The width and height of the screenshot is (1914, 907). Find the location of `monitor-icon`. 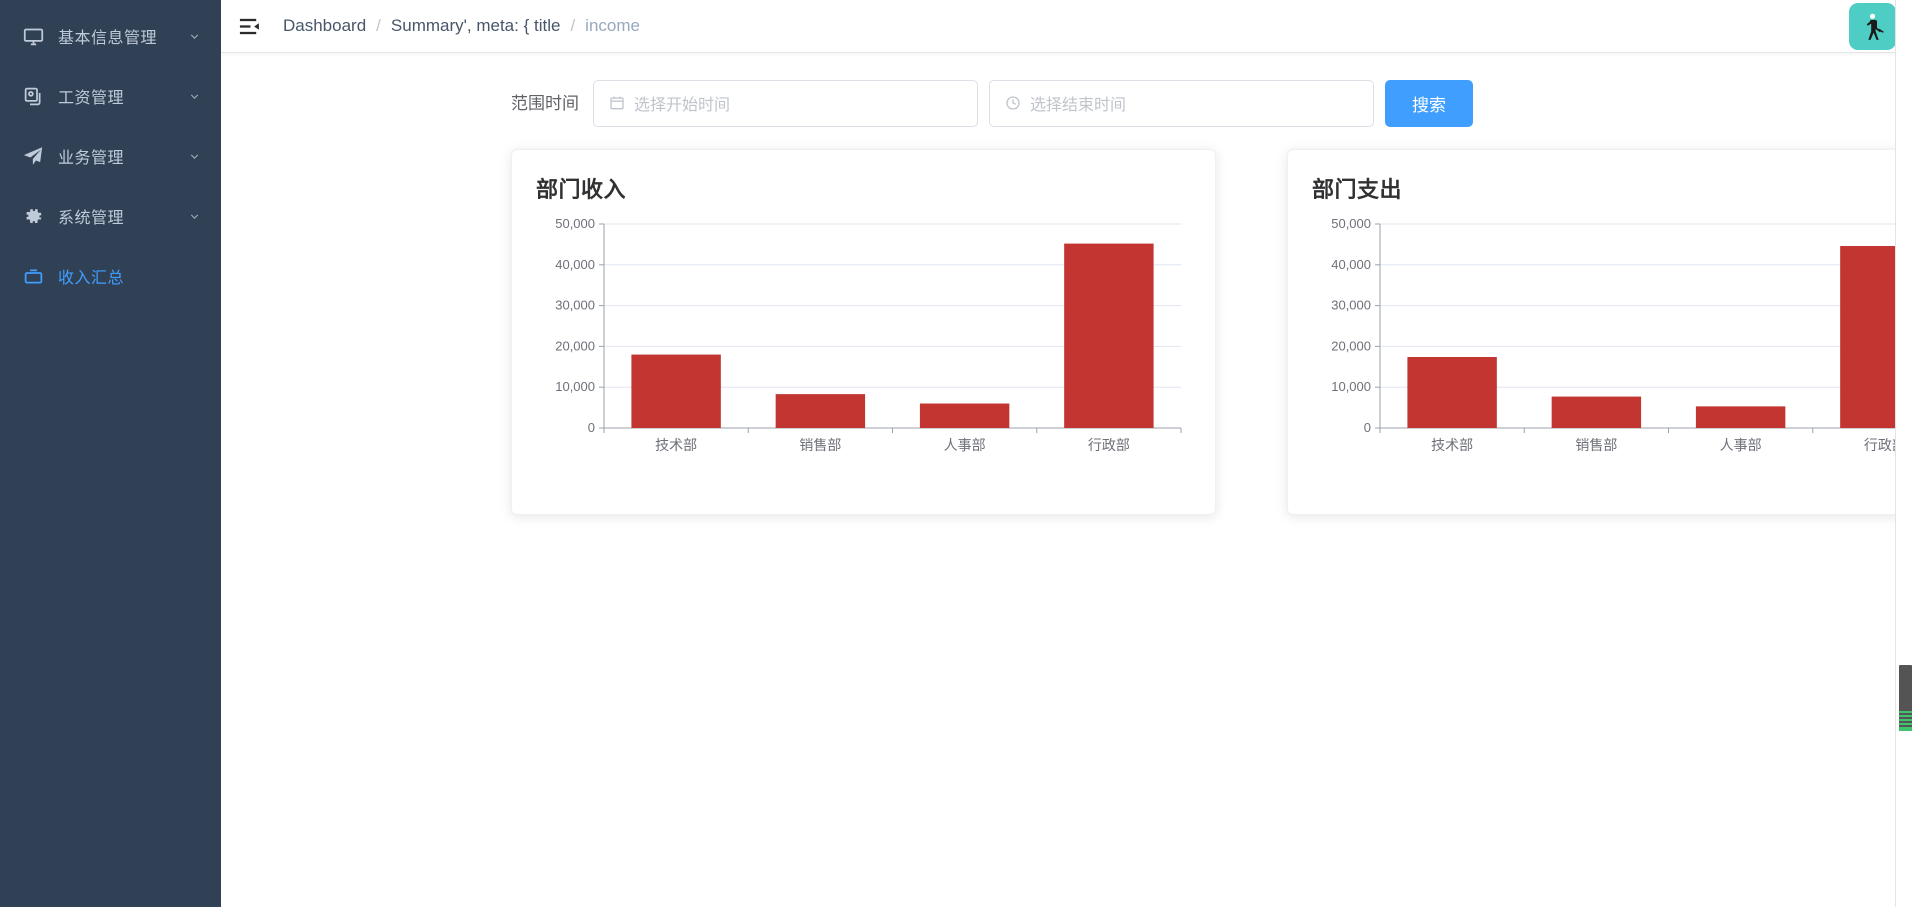

monitor-icon is located at coordinates (33, 36).